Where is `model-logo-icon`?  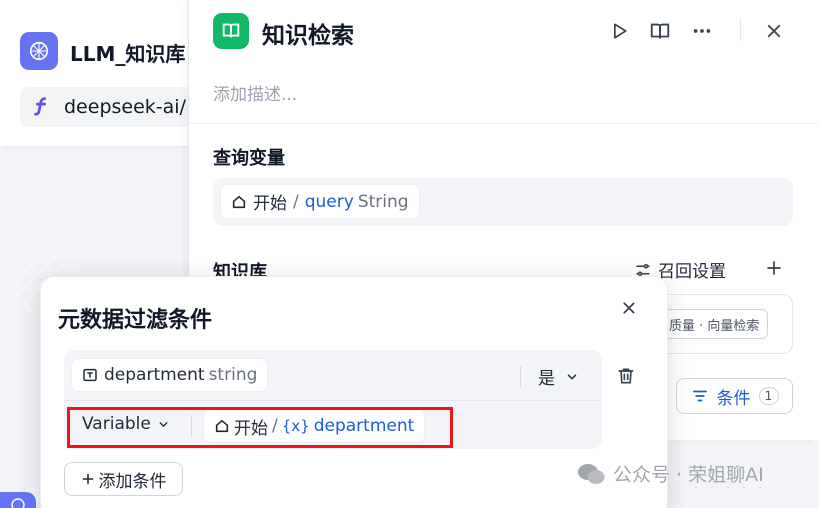 model-logo-icon is located at coordinates (41, 106).